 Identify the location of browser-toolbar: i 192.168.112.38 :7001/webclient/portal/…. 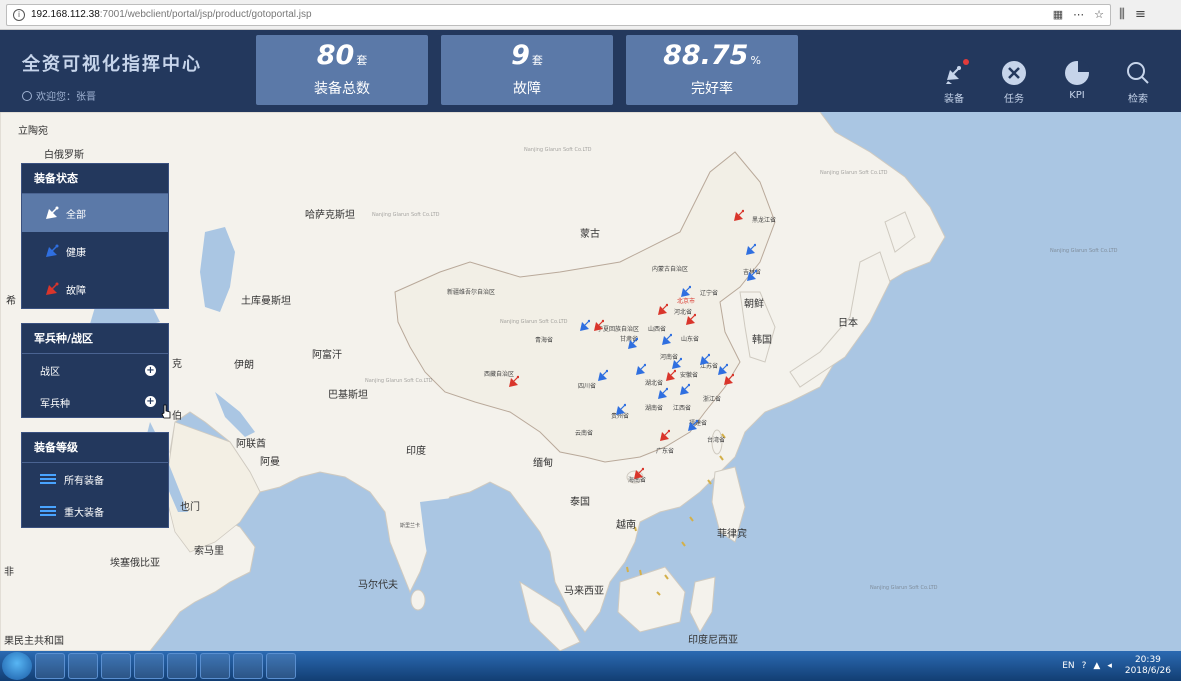
(590, 15).